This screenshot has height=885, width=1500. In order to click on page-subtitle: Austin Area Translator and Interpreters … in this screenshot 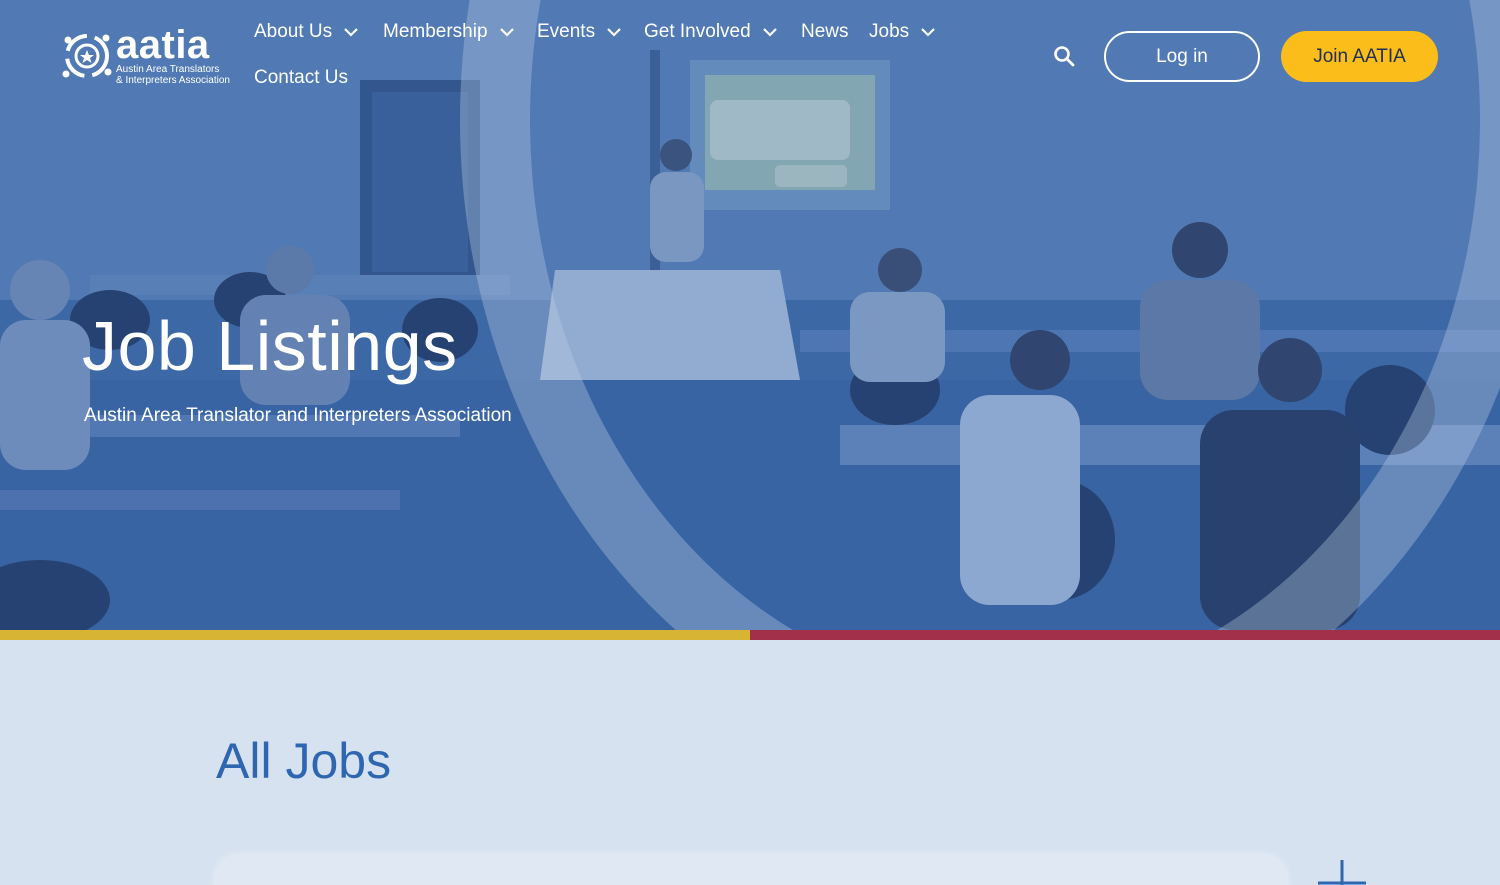, I will do `click(298, 415)`.